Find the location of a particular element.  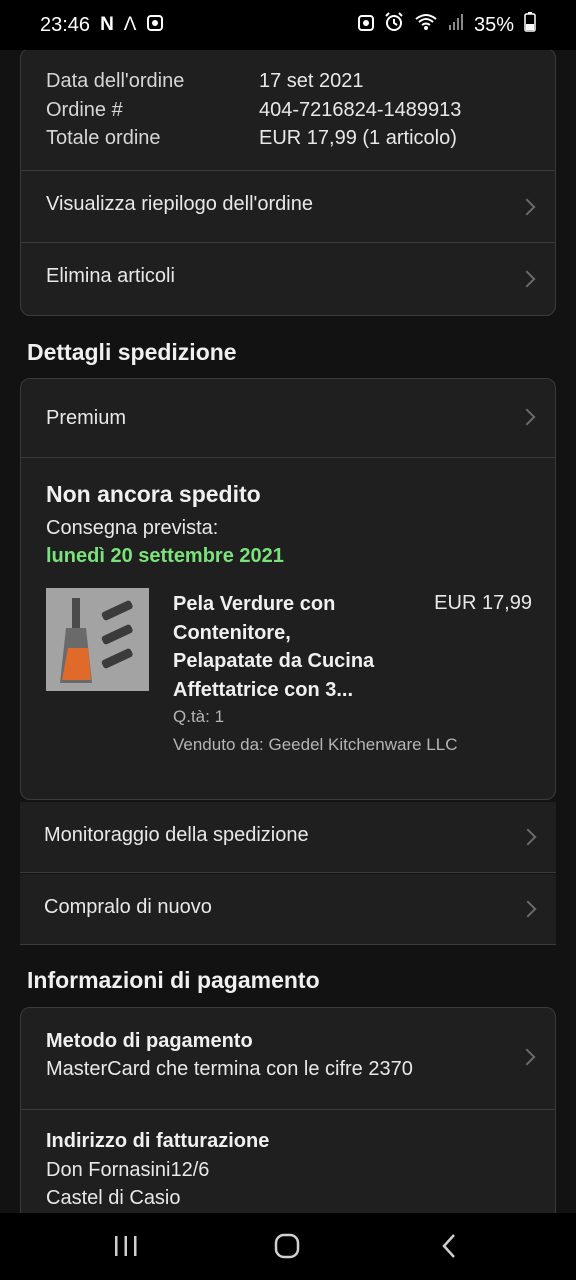

home-icon is located at coordinates (287, 1248).